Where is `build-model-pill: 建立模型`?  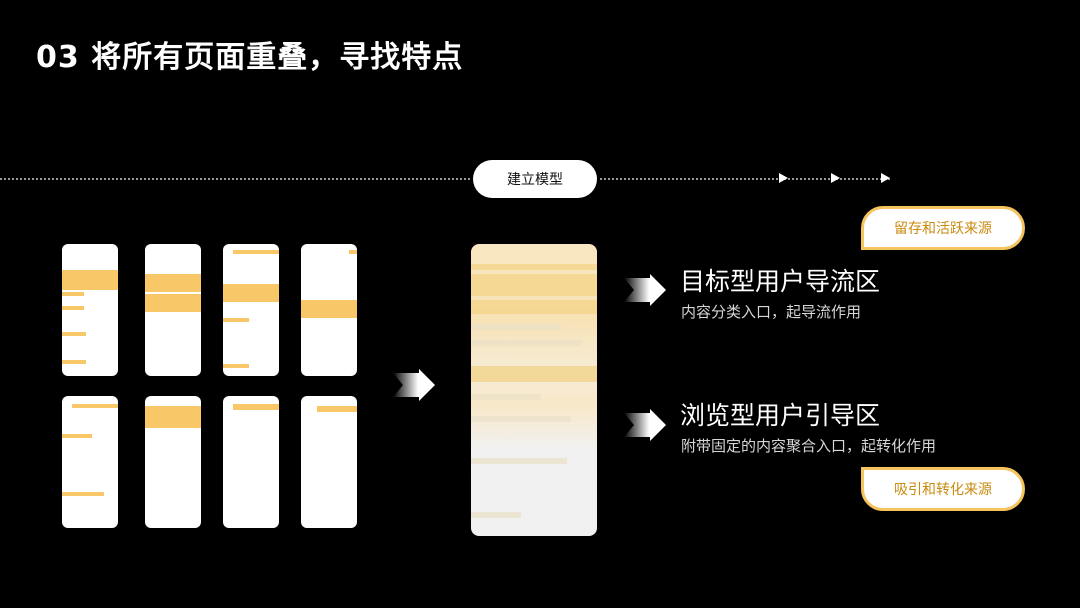 build-model-pill: 建立模型 is located at coordinates (535, 179).